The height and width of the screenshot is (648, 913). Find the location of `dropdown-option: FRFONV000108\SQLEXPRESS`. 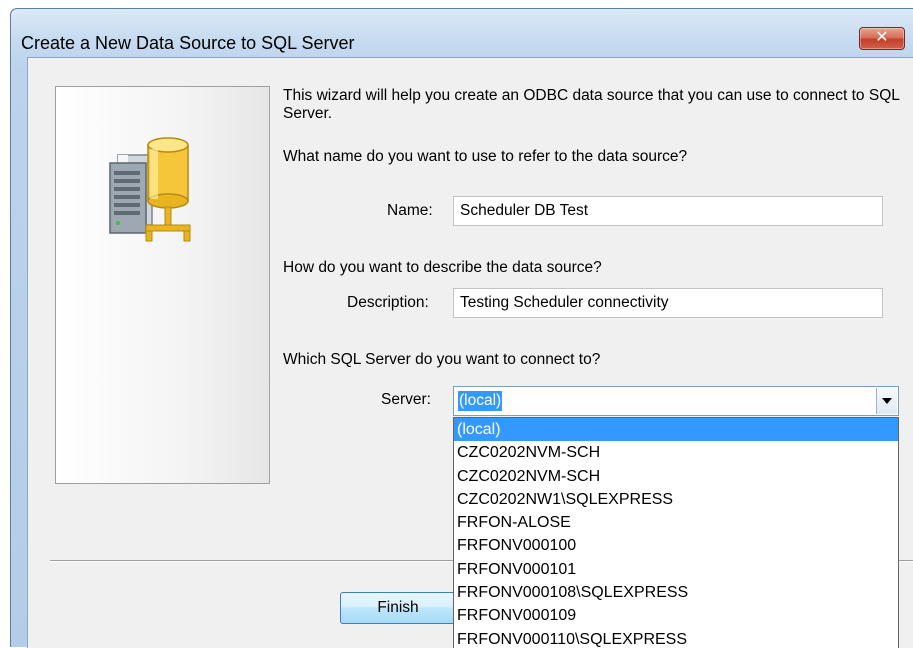

dropdown-option: FRFONV000108\SQLEXPRESS is located at coordinates (676, 592).